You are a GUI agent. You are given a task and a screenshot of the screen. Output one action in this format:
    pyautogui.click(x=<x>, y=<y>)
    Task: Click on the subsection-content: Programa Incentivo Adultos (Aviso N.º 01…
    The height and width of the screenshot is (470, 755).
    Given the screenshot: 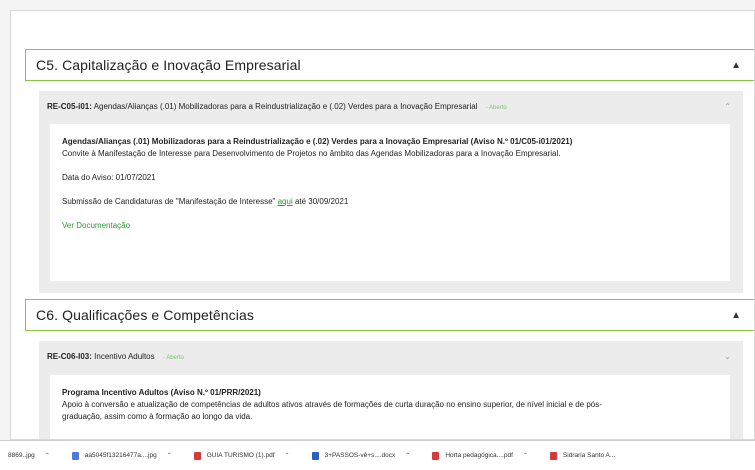 What is the action you would take?
    pyautogui.click(x=390, y=407)
    